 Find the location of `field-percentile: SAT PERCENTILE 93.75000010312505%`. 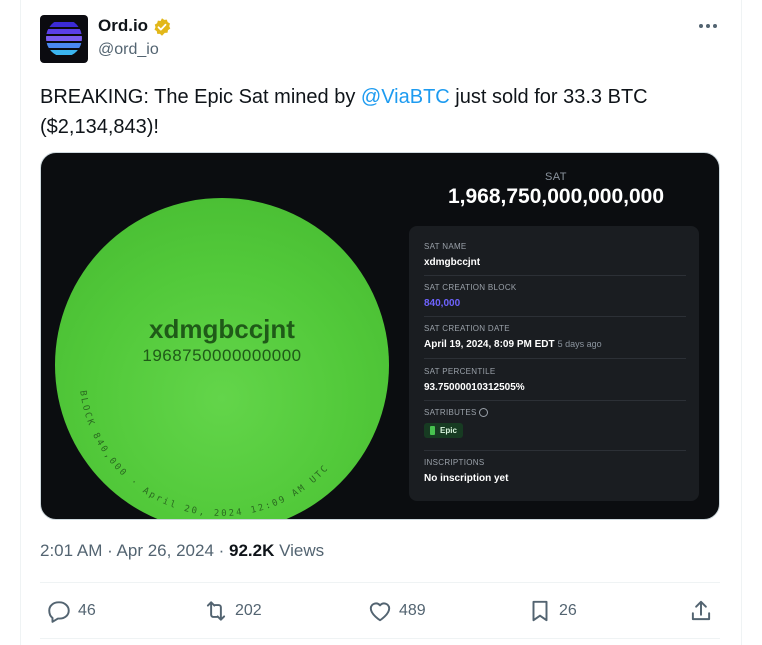

field-percentile: SAT PERCENTILE 93.75000010312505% is located at coordinates (555, 380).